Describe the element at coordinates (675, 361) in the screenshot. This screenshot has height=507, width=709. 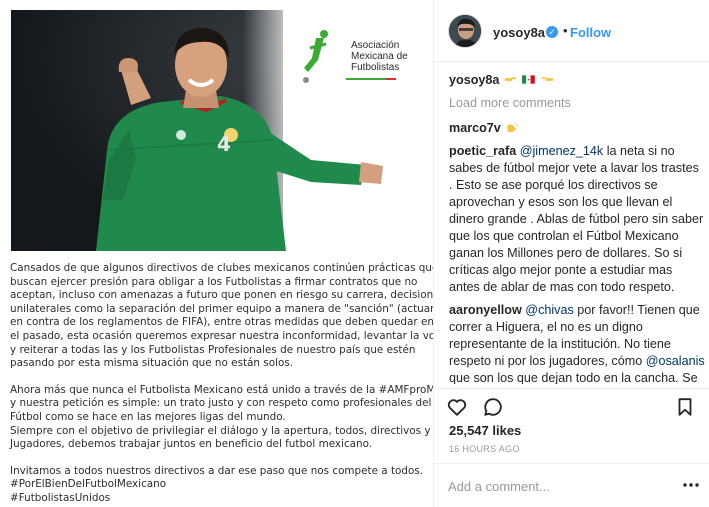
I see `comment-mention: @osalanis` at that location.